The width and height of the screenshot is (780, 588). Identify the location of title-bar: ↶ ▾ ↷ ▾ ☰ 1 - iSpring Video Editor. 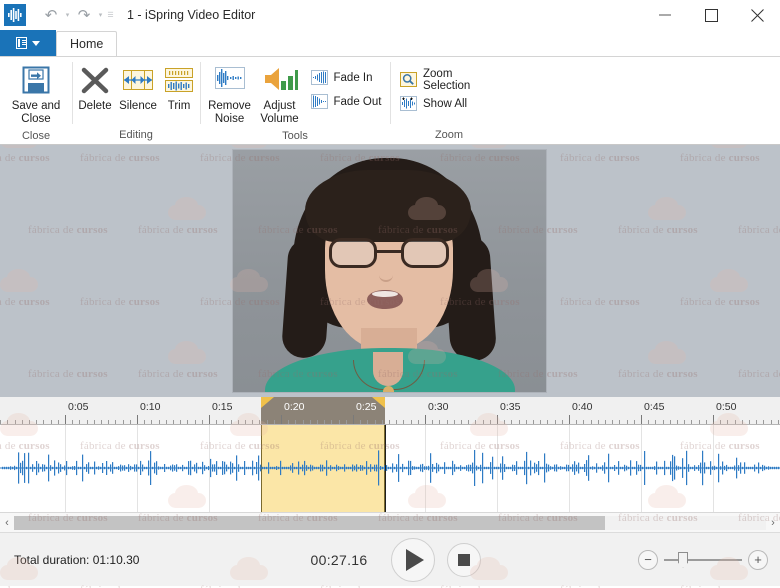
(390, 15).